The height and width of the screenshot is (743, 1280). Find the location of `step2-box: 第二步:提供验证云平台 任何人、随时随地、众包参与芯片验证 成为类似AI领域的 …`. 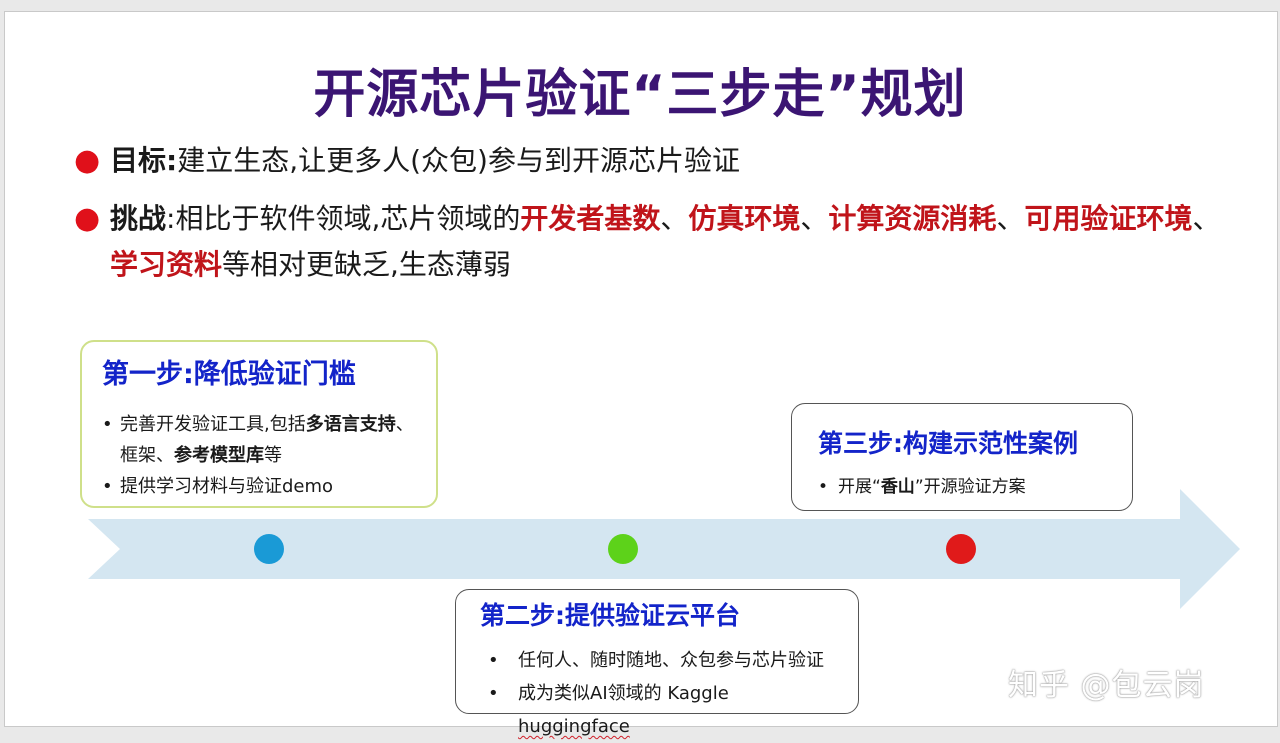

step2-box: 第二步:提供验证云平台 任何人、随时随地、众包参与芯片验证 成为类似AI领域的 … is located at coordinates (657, 663).